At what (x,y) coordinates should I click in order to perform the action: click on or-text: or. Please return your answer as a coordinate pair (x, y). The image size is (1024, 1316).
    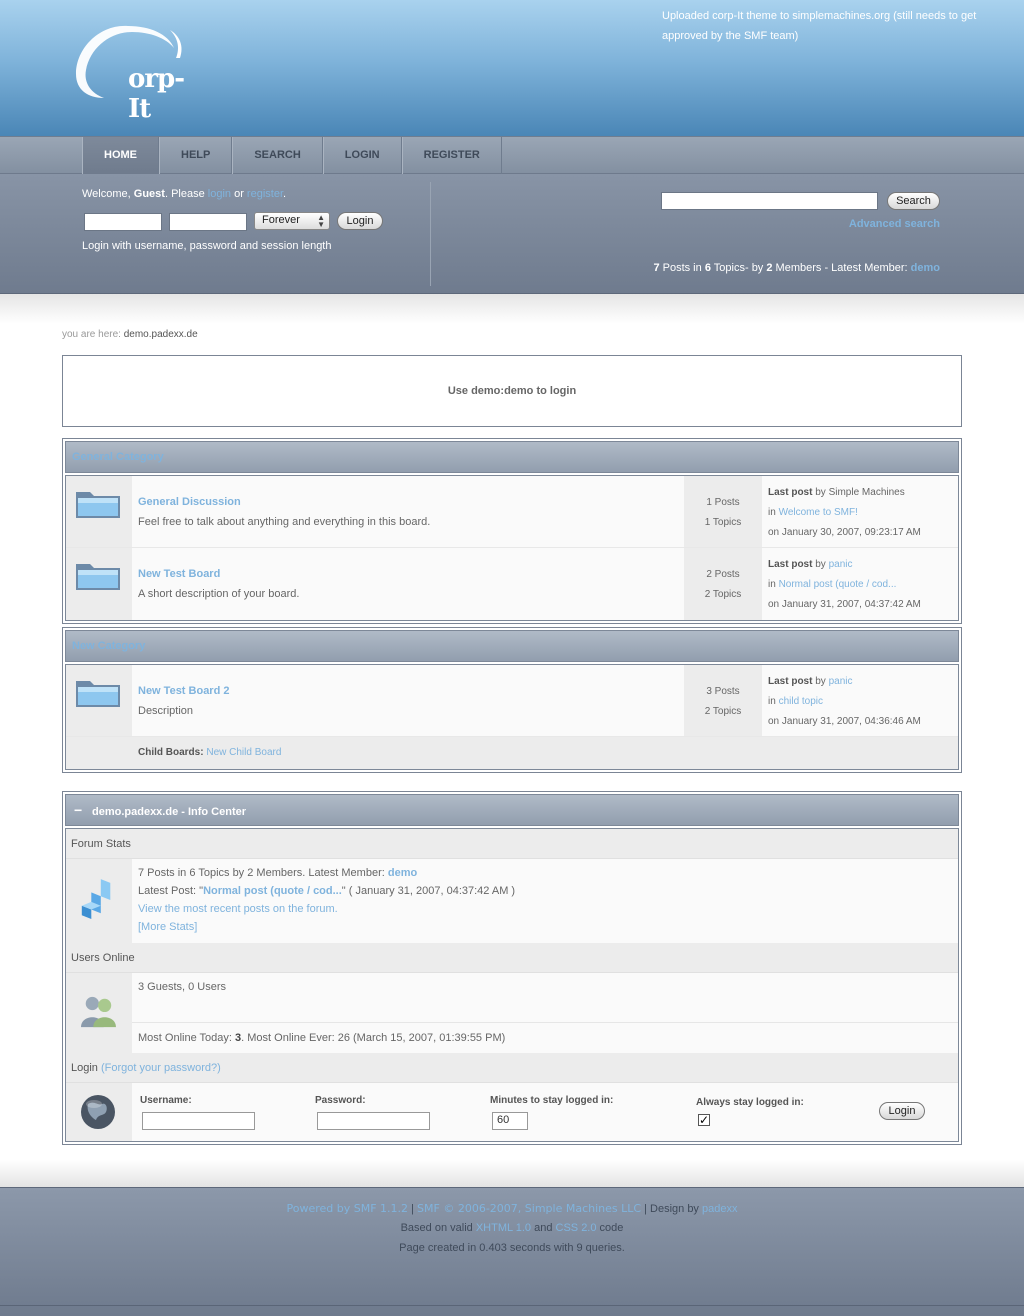
    Looking at the image, I should click on (239, 194).